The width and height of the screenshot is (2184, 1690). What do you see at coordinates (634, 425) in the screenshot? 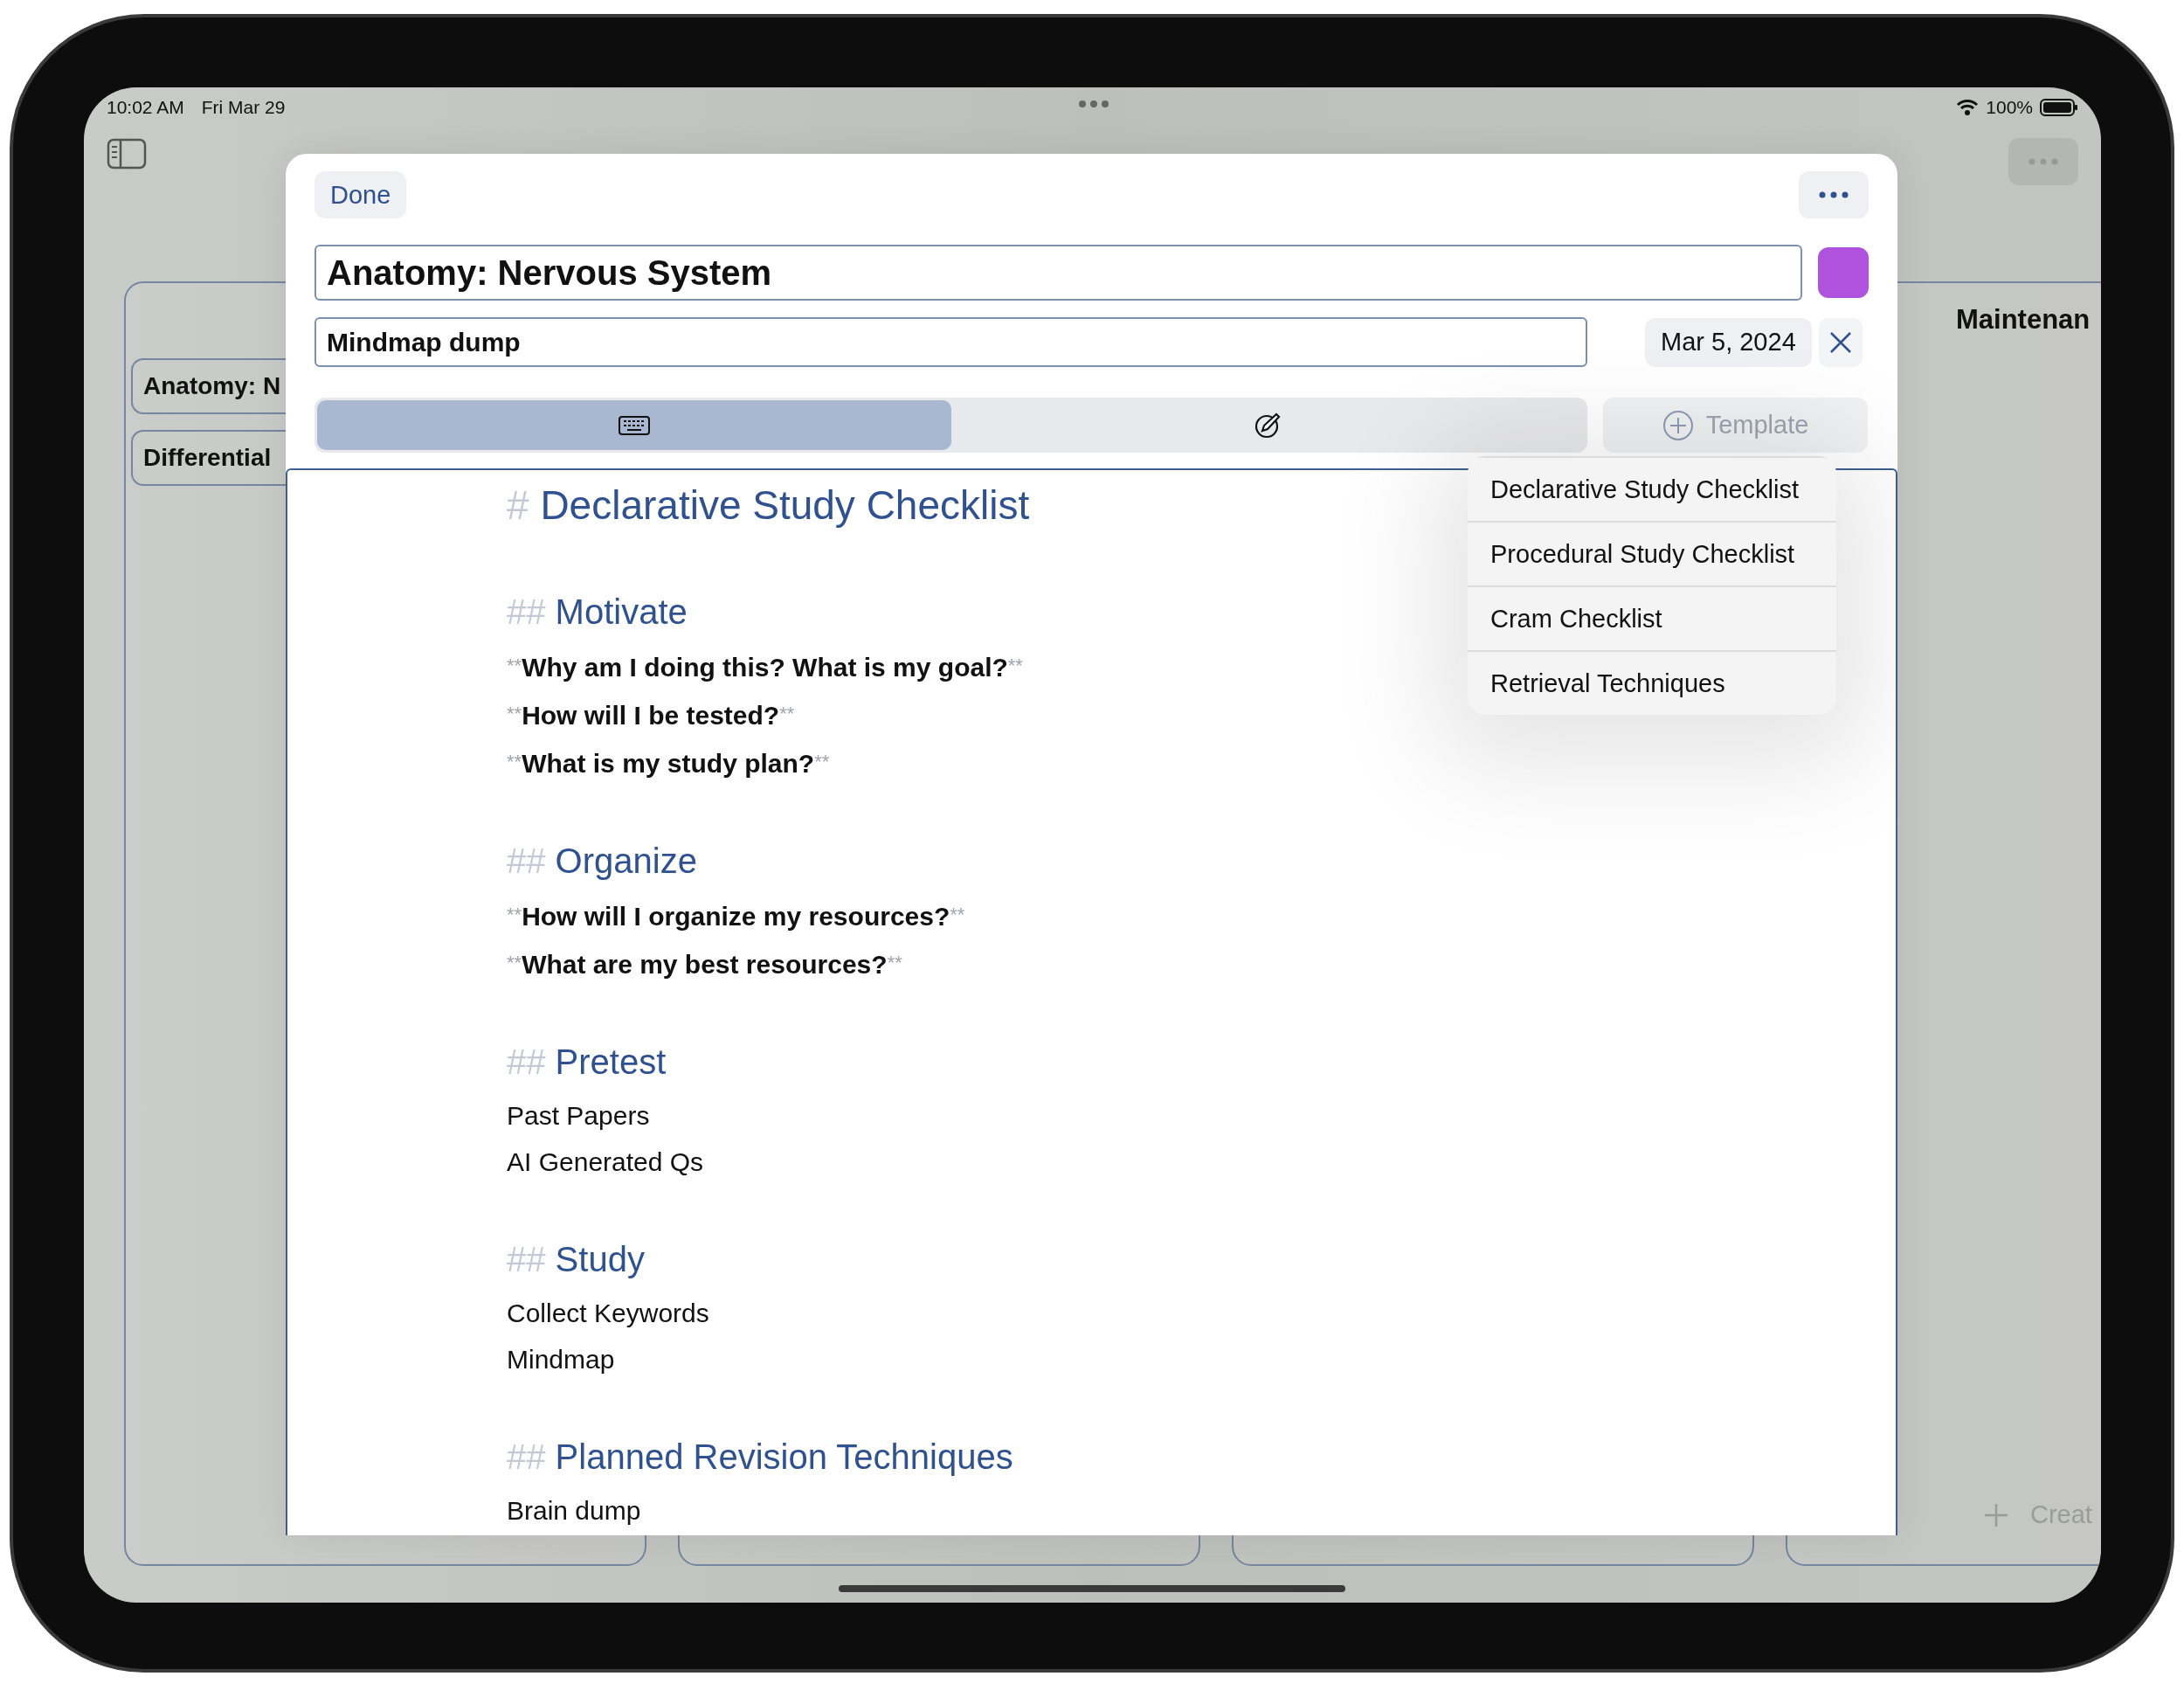
I see `keyboard-icon` at bounding box center [634, 425].